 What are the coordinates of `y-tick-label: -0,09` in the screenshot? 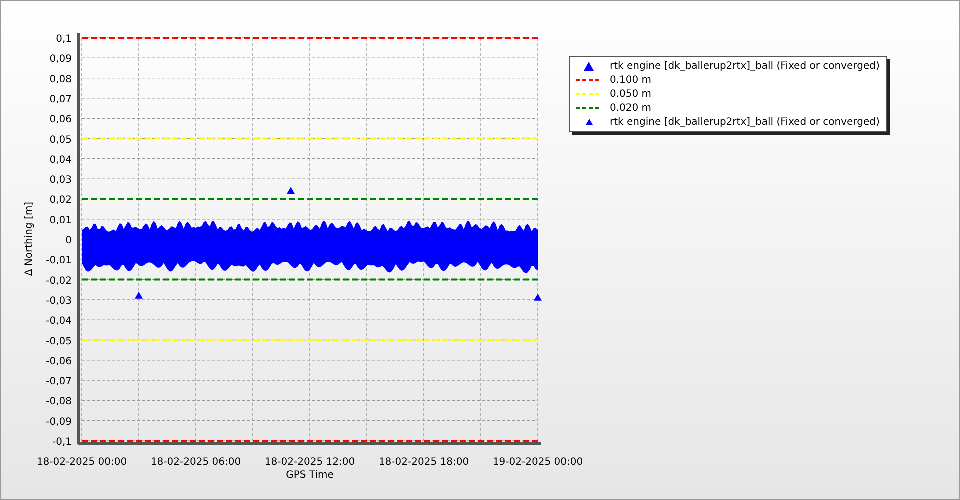 It's located at (59, 422).